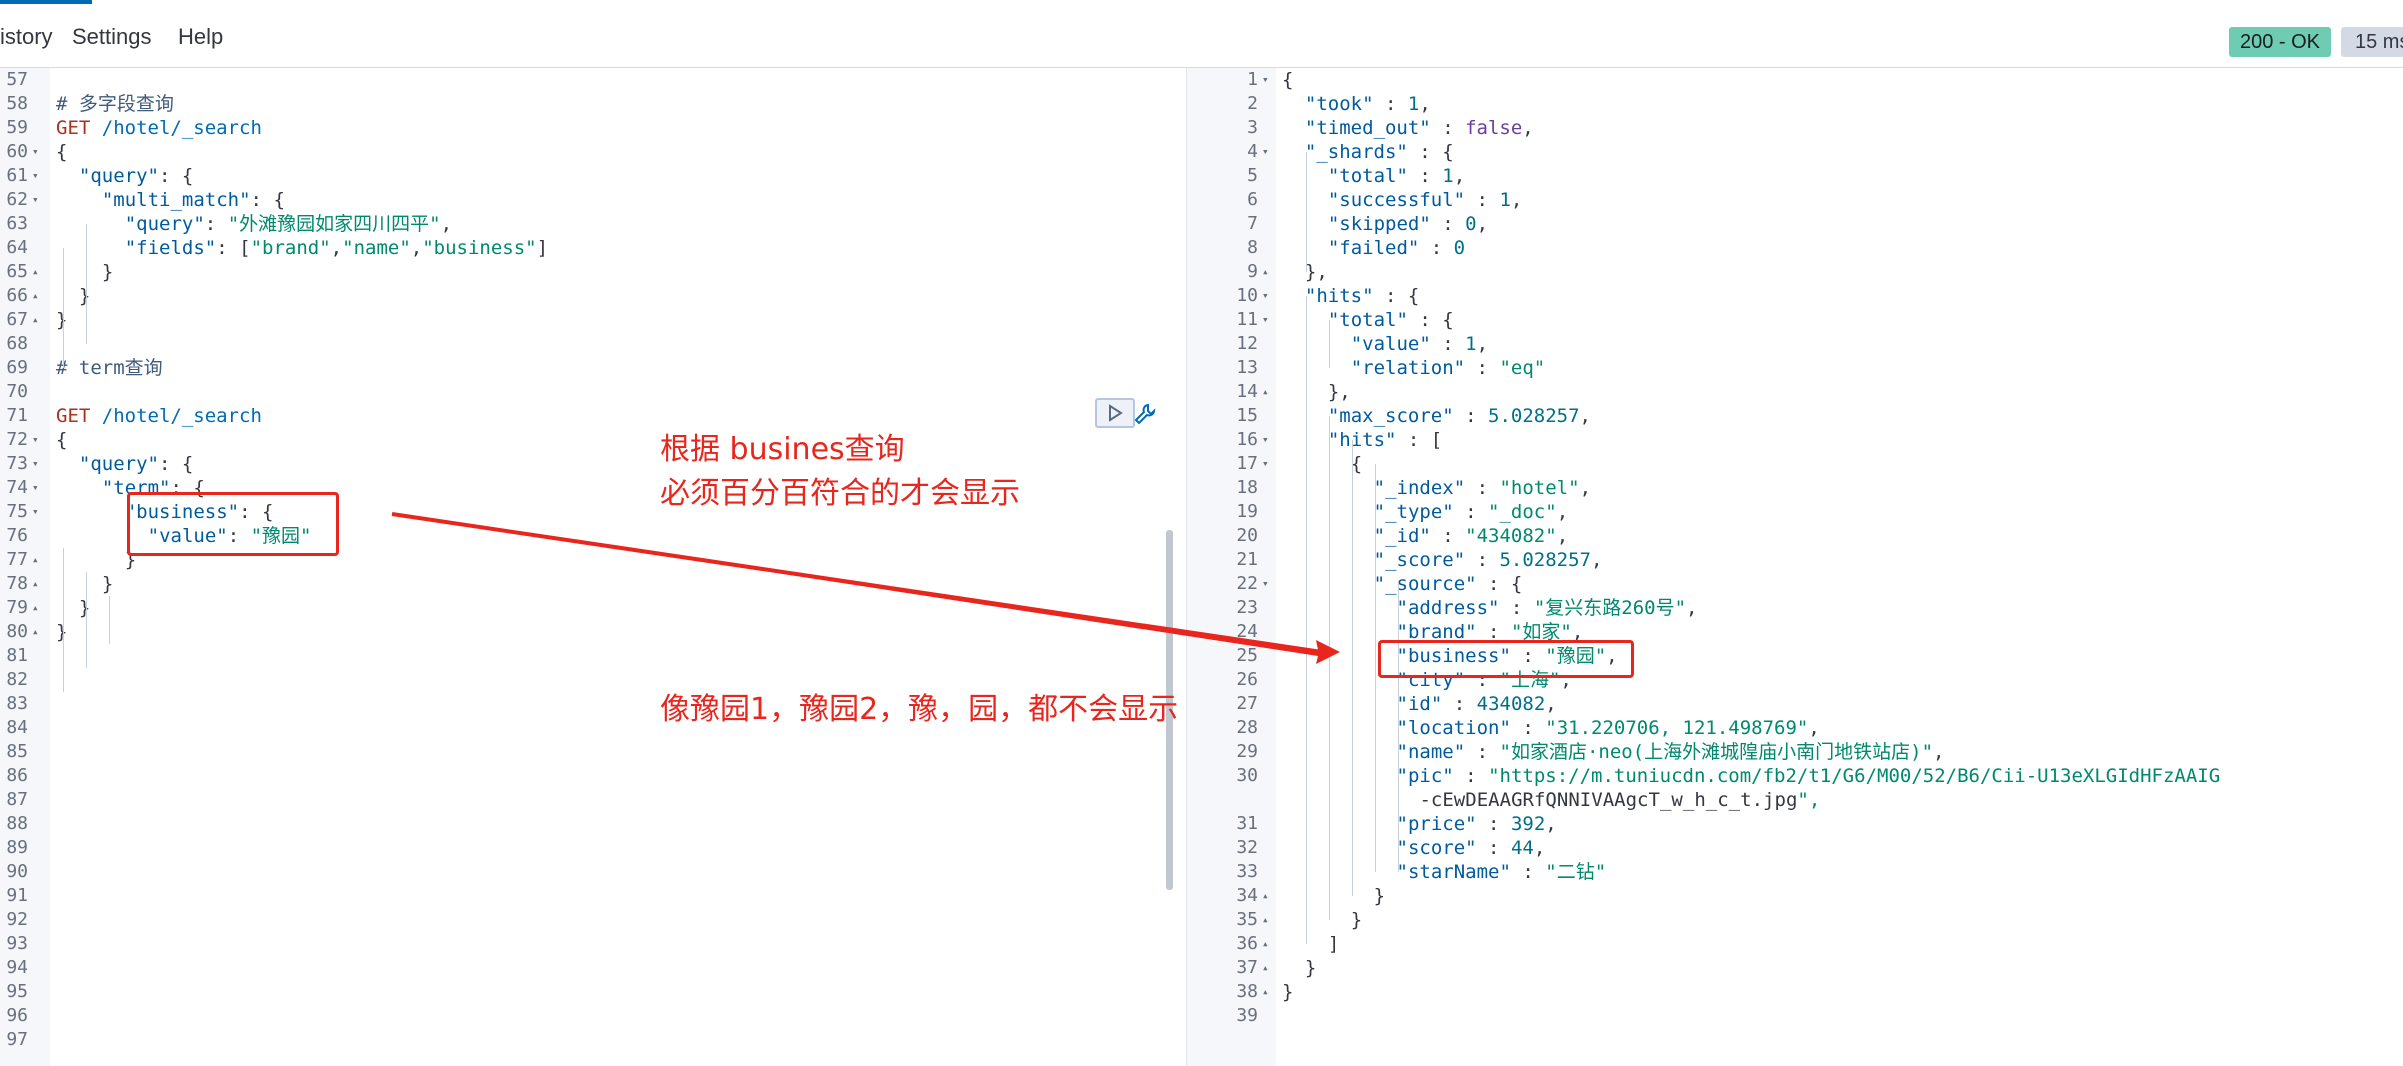 This screenshot has width=2403, height=1066. I want to click on line-number: 93, so click(17, 943).